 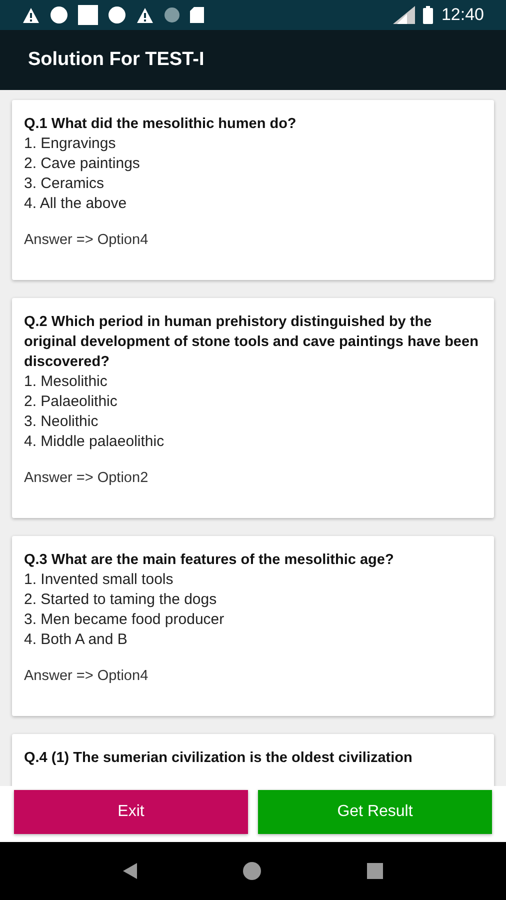 I want to click on status-time: 12:40, so click(x=462, y=15).